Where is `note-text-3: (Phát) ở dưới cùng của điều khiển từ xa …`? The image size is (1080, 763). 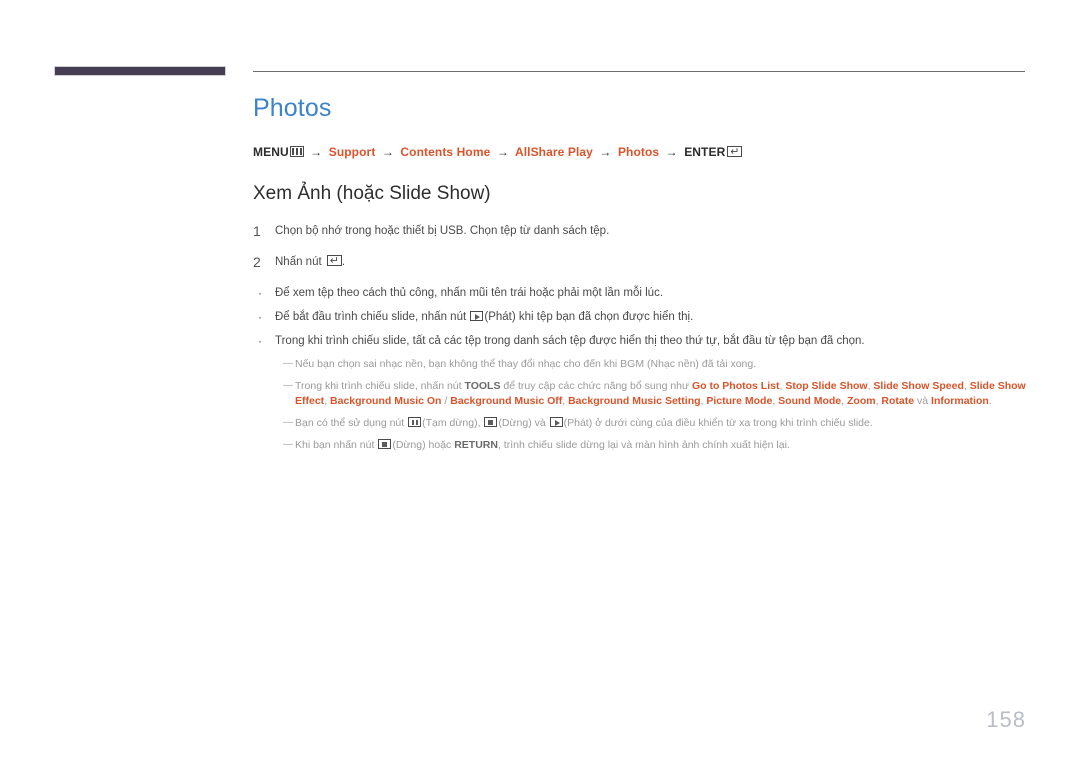
note-text-3: (Phát) ở dưới cùng của điều khiển từ xa … is located at coordinates (718, 422).